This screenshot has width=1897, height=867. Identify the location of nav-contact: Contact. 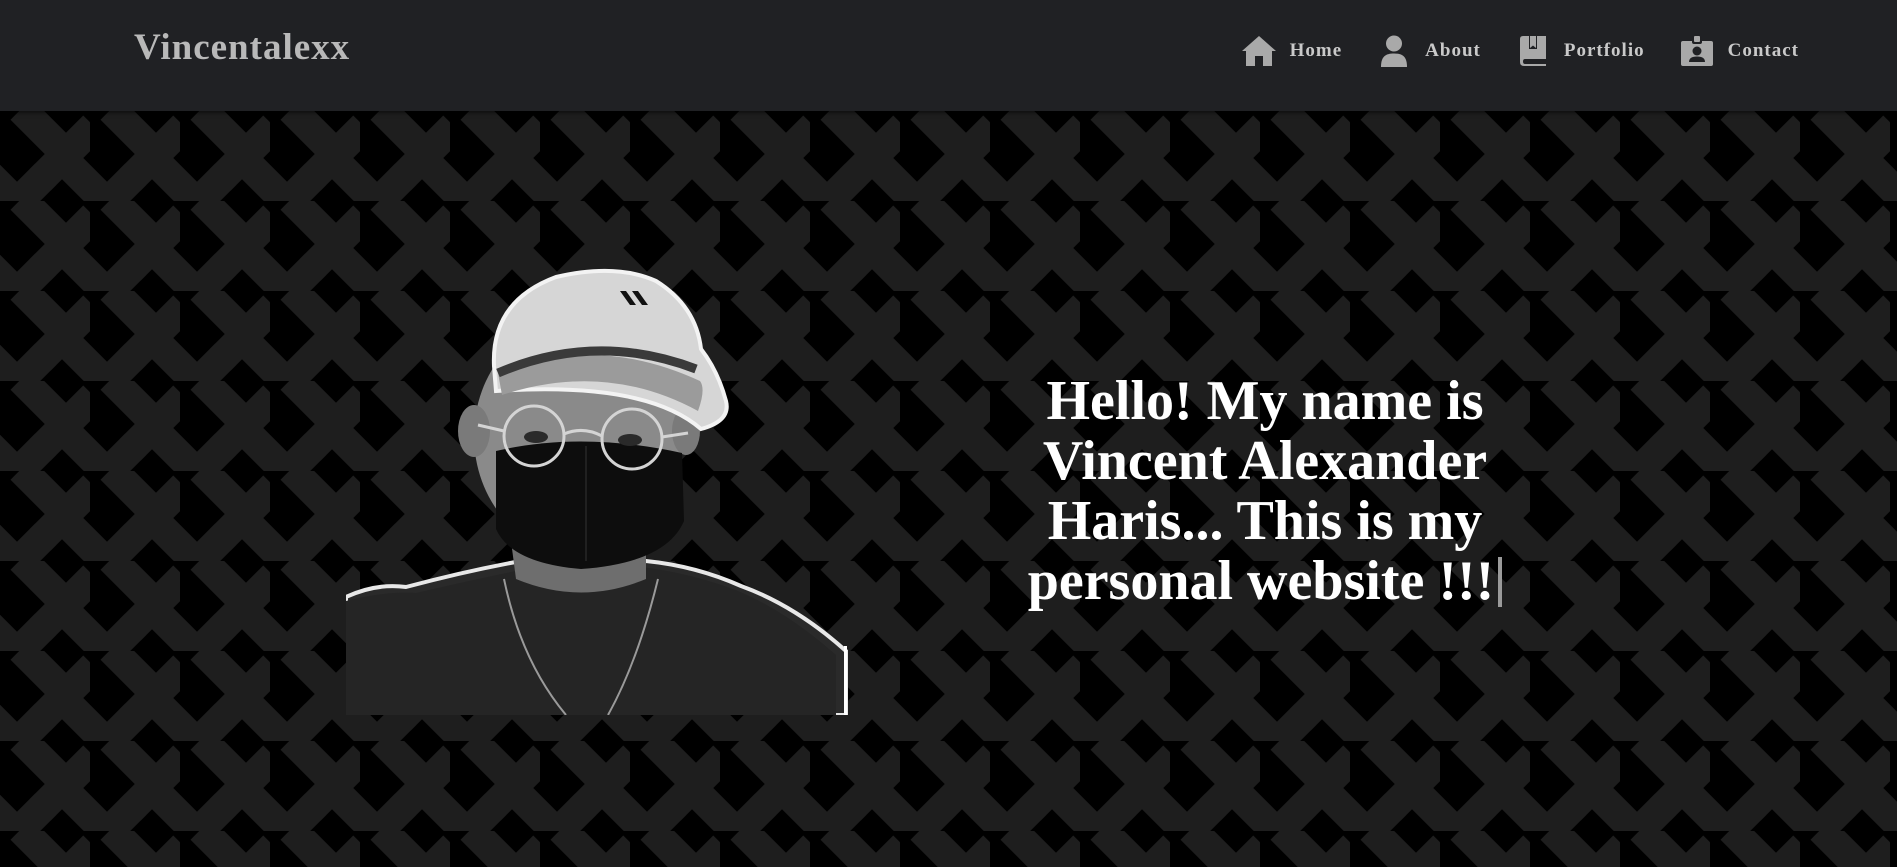
(1739, 51).